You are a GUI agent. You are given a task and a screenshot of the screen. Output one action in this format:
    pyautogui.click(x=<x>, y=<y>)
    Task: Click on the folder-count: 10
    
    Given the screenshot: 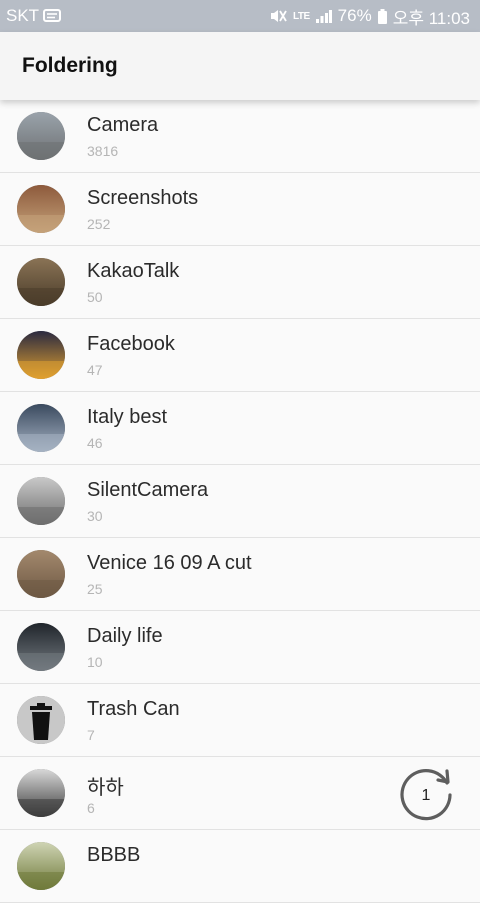 What is the action you would take?
    pyautogui.click(x=95, y=662)
    